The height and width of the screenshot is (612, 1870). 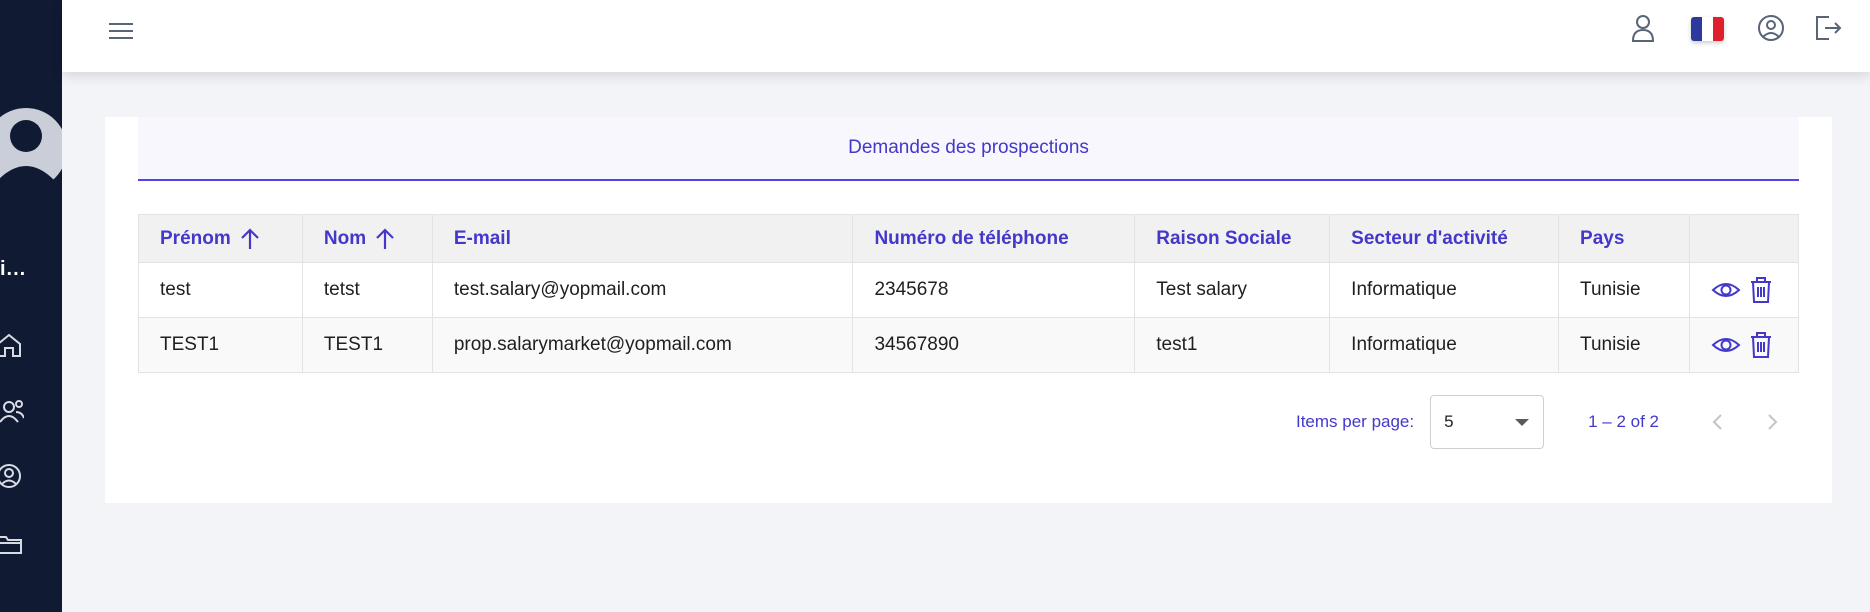 What do you see at coordinates (1624, 238) in the screenshot?
I see `column-header-pays: Pays` at bounding box center [1624, 238].